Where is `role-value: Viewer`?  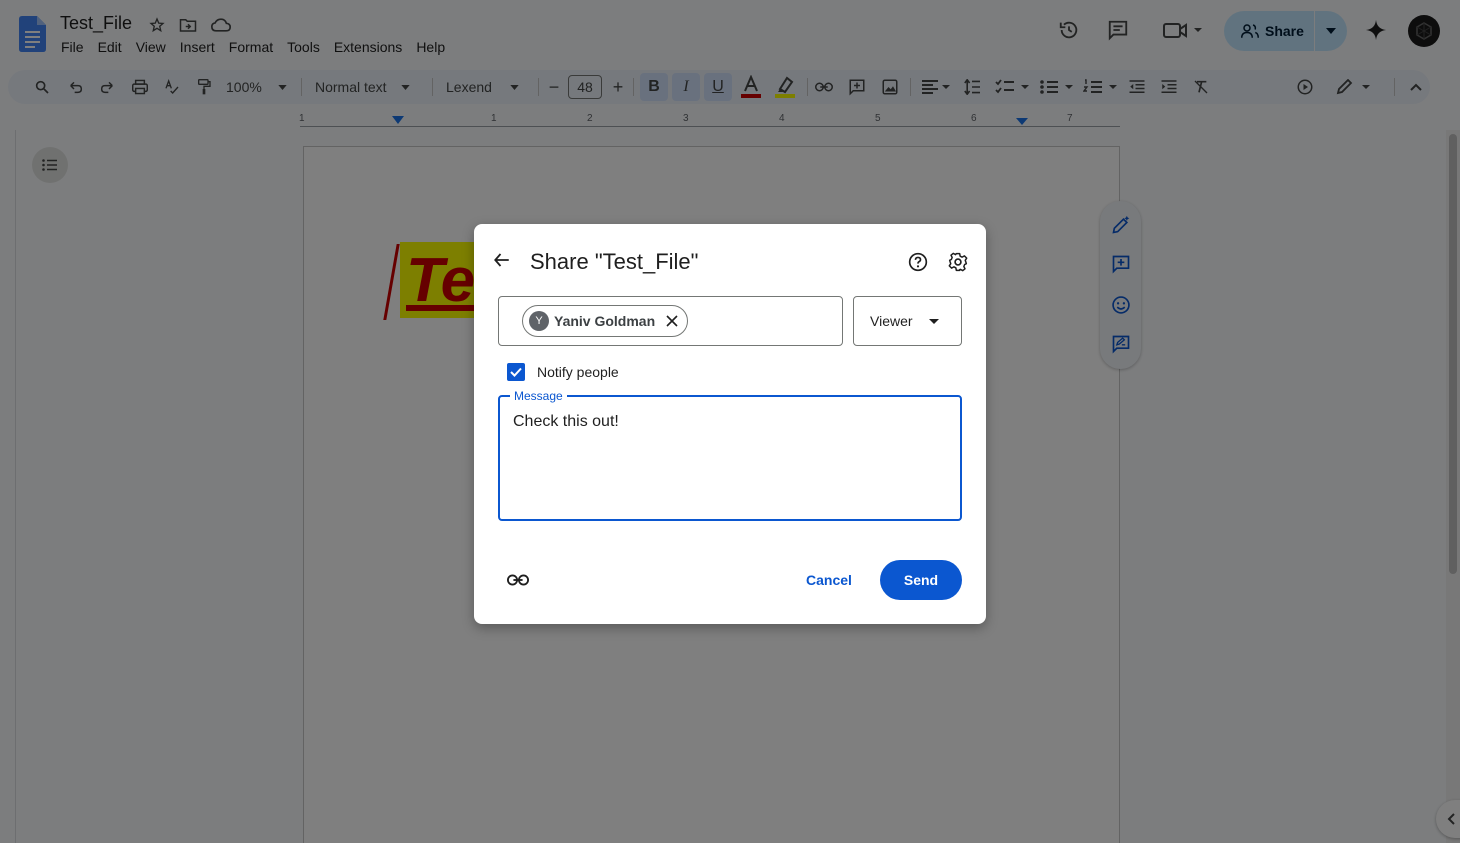 role-value: Viewer is located at coordinates (891, 321).